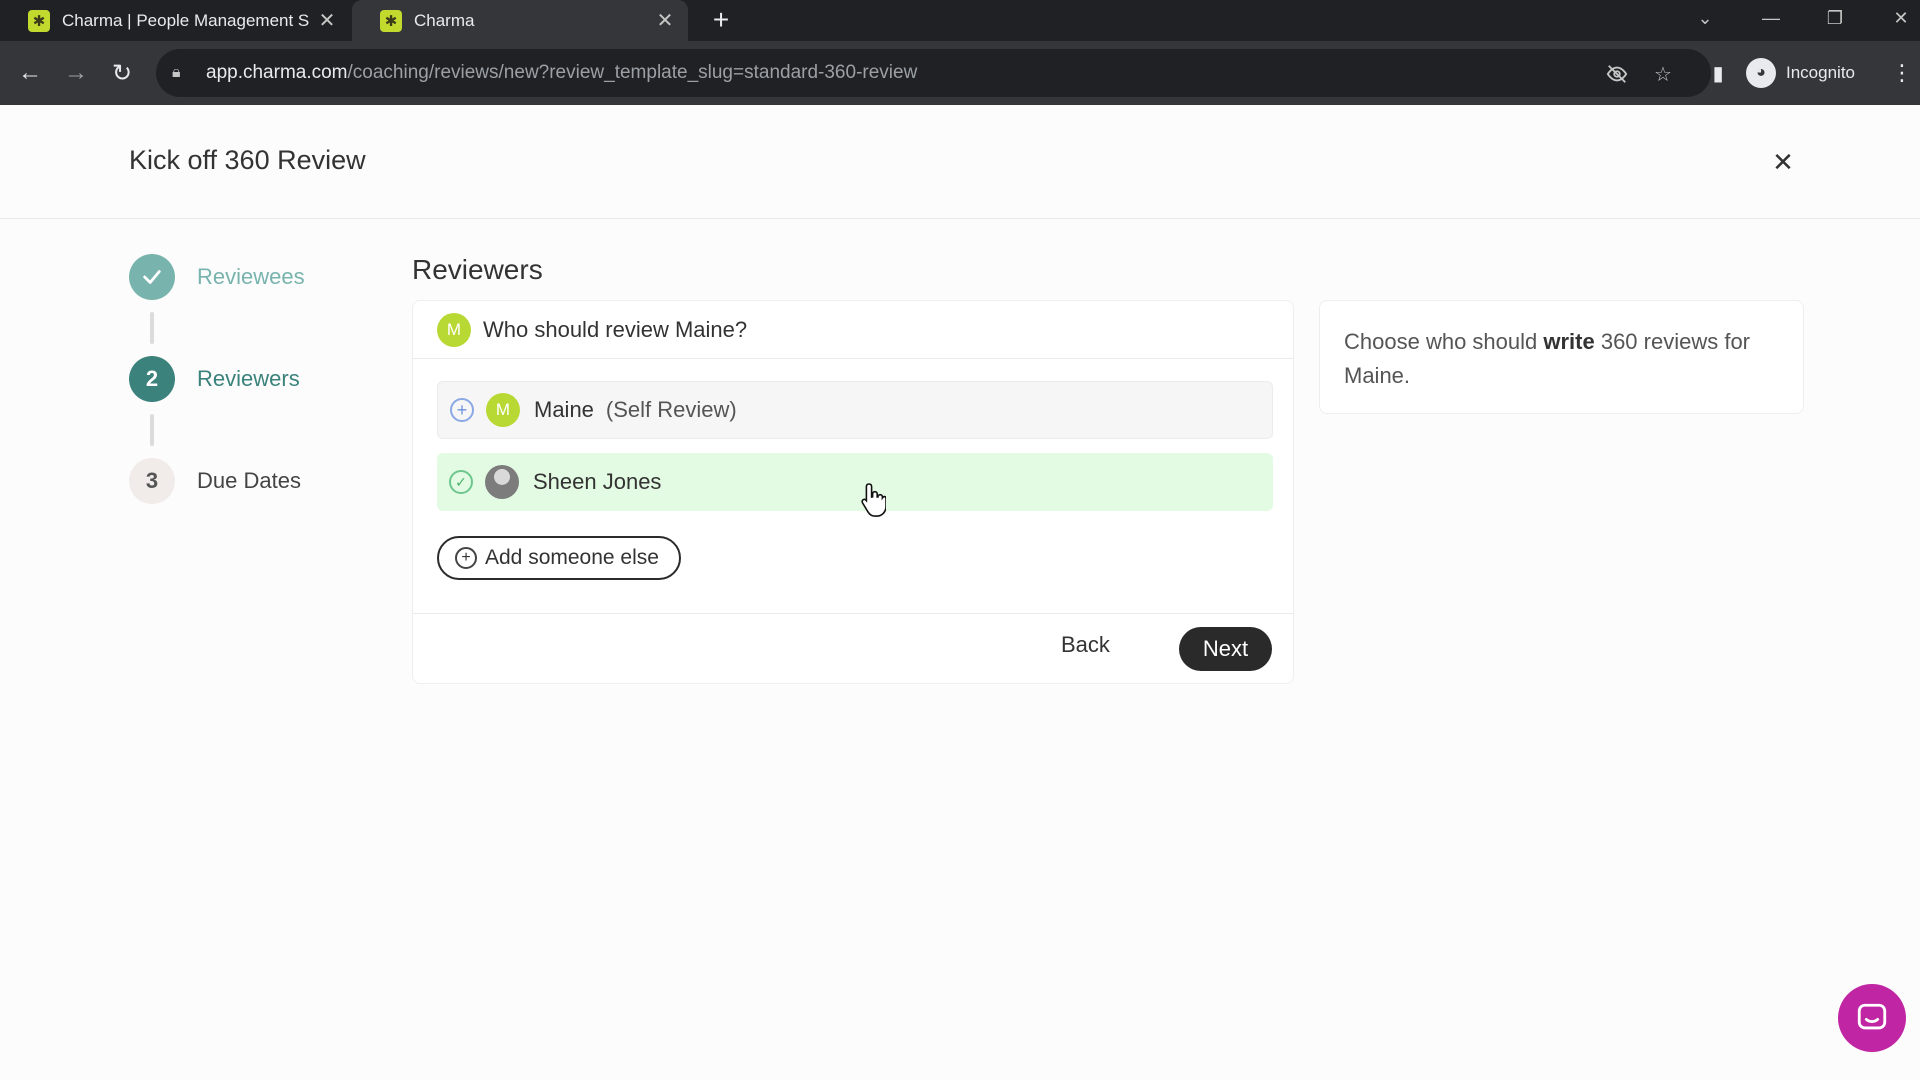 The height and width of the screenshot is (1080, 1920). What do you see at coordinates (477, 269) in the screenshot?
I see `section-title: Reviewers` at bounding box center [477, 269].